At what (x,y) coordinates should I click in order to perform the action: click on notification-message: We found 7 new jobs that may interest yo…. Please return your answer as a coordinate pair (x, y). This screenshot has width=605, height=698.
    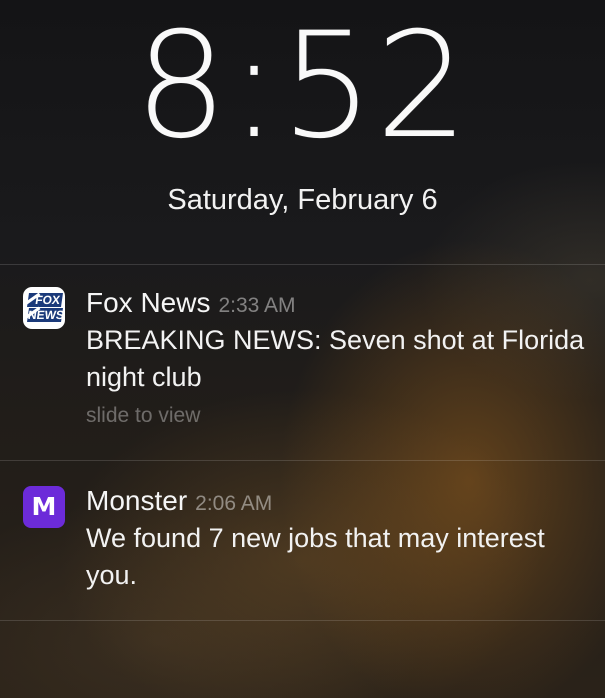
    Looking at the image, I should click on (315, 556).